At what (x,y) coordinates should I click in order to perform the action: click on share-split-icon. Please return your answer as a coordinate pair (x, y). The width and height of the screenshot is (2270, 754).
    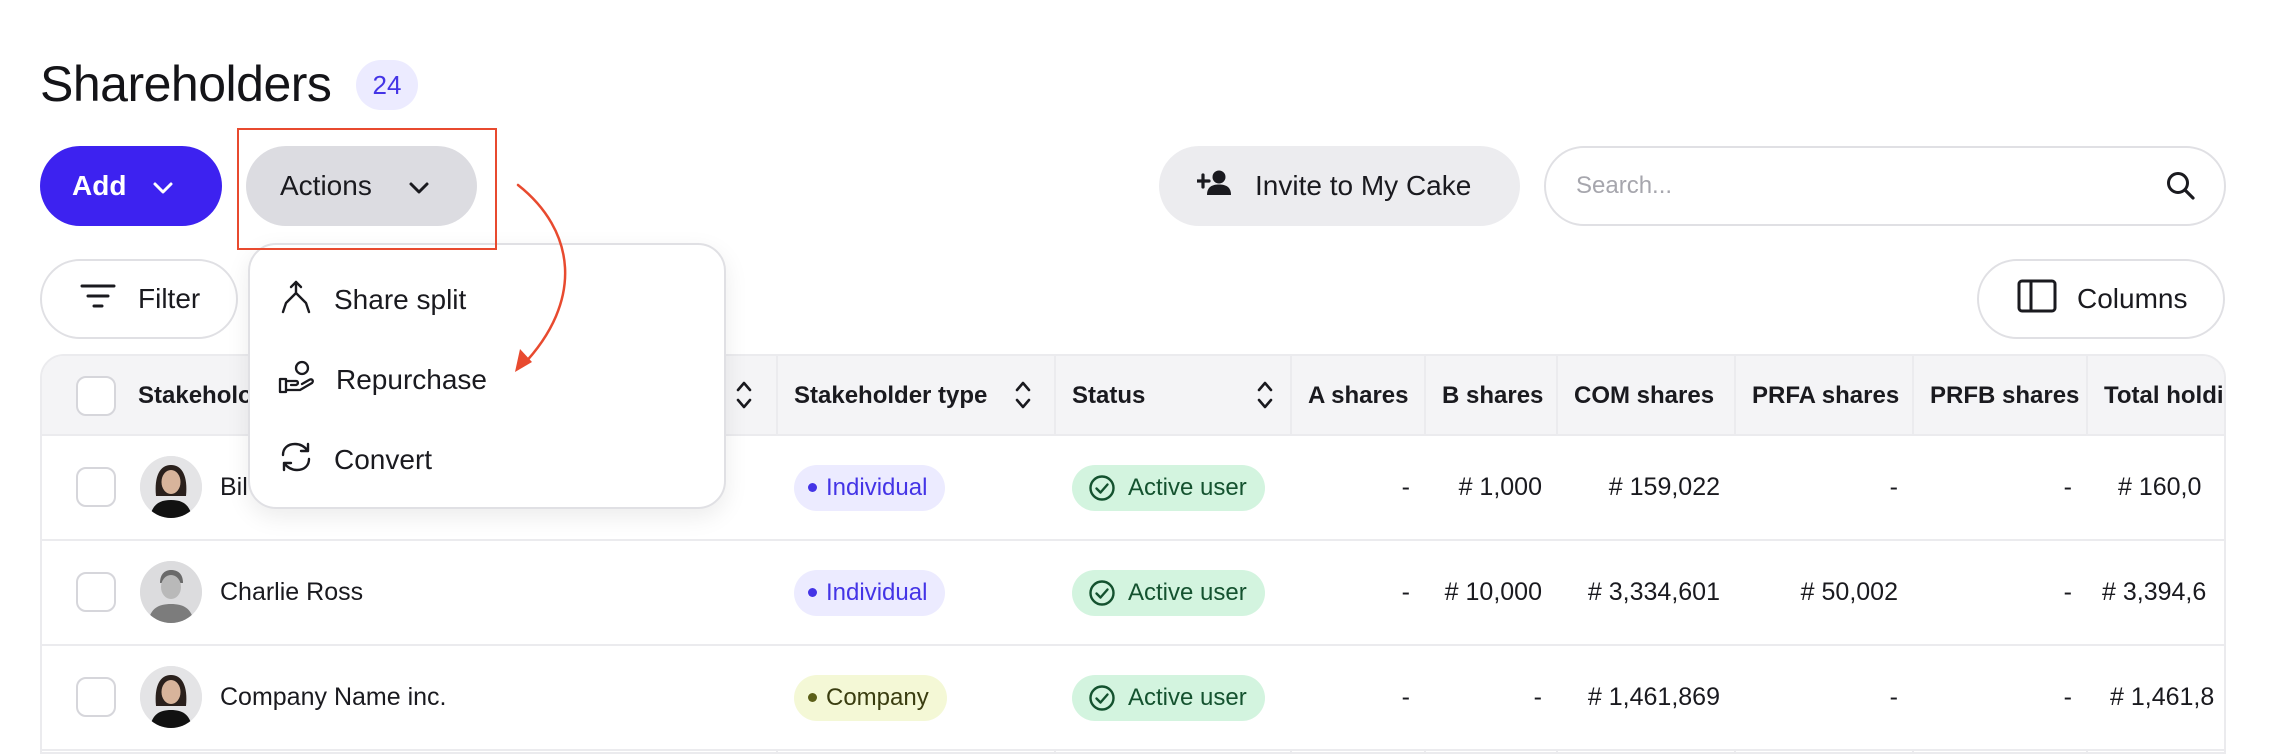
    Looking at the image, I should click on (296, 300).